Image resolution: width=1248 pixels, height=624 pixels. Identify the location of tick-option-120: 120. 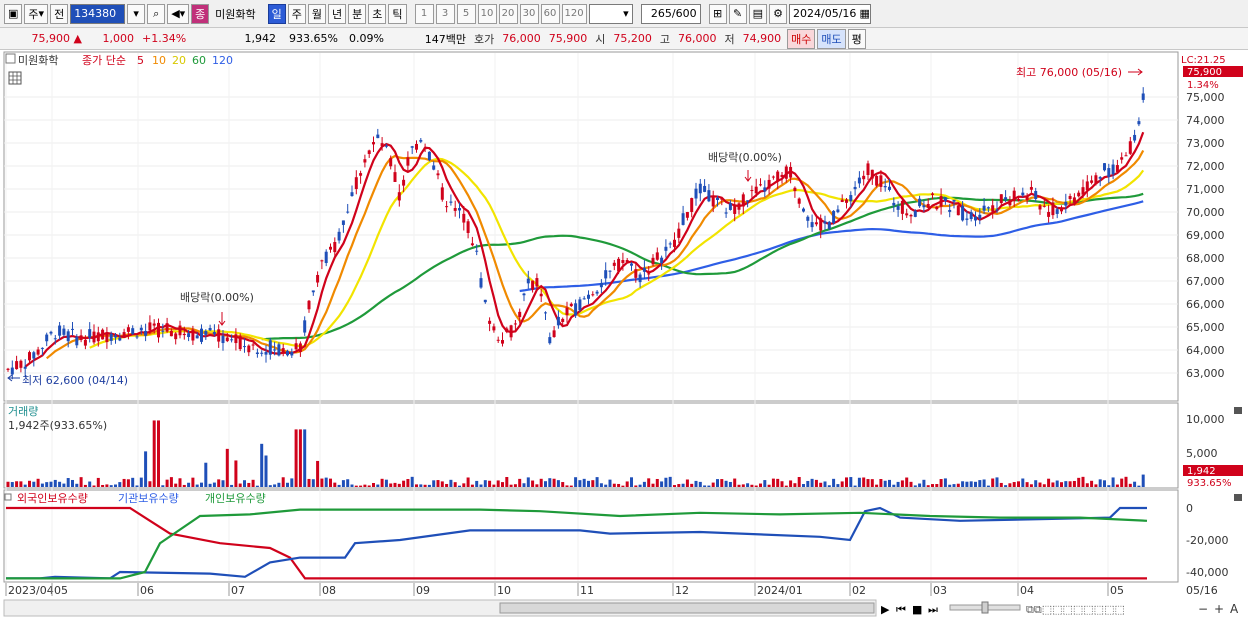
(574, 13).